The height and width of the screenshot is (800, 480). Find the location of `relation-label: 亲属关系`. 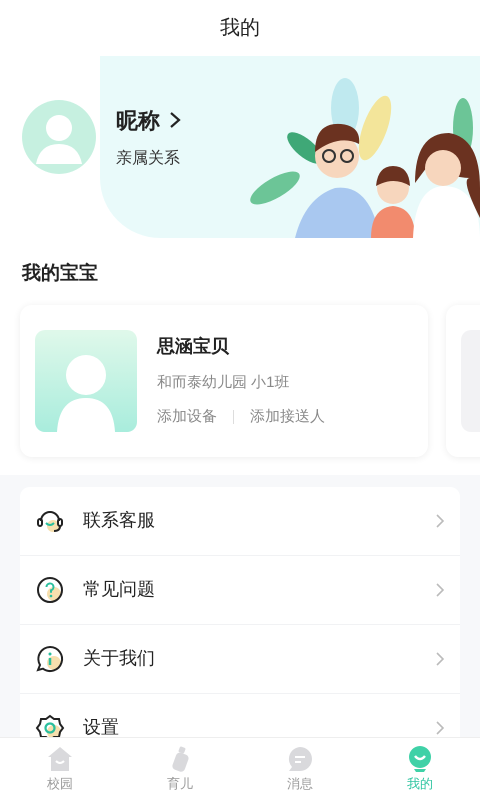

relation-label: 亲属关系 is located at coordinates (148, 158).